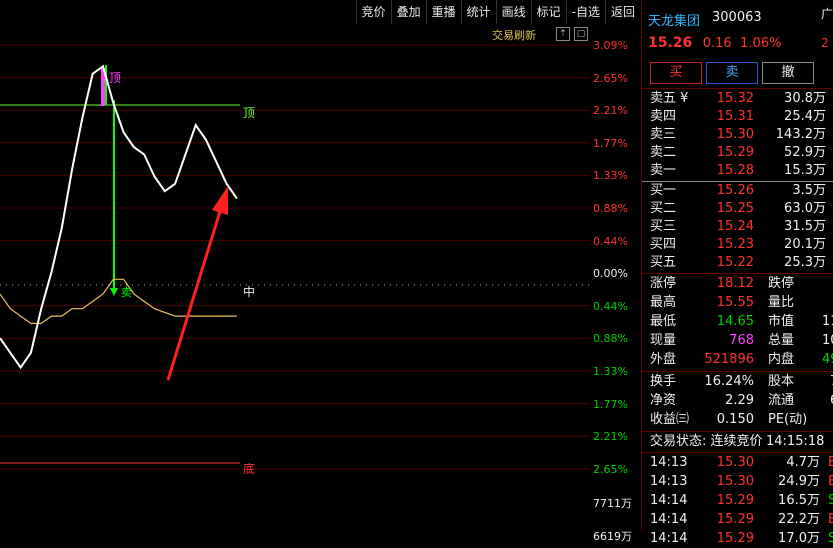 This screenshot has width=833, height=548. Describe the element at coordinates (674, 19) in the screenshot. I see `stock-name: 天龙集团` at that location.